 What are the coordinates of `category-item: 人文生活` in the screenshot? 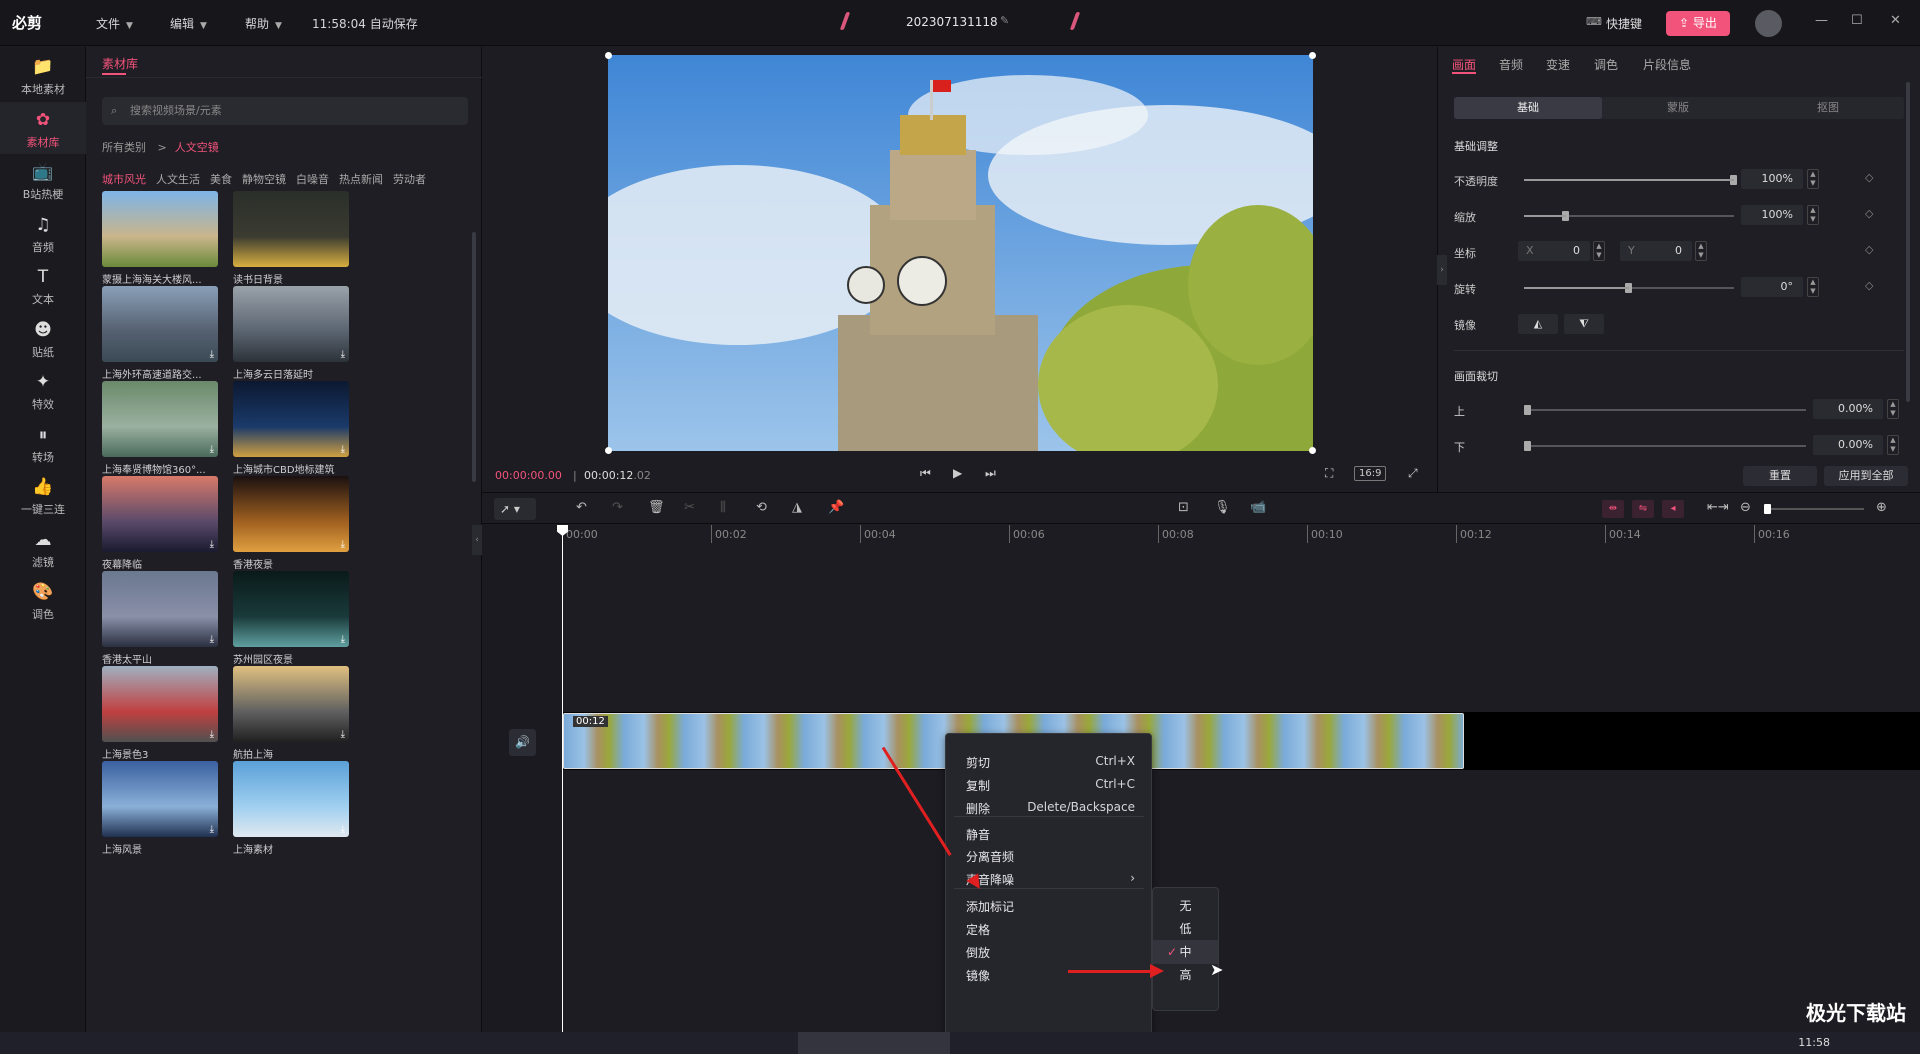 It's located at (178, 179).